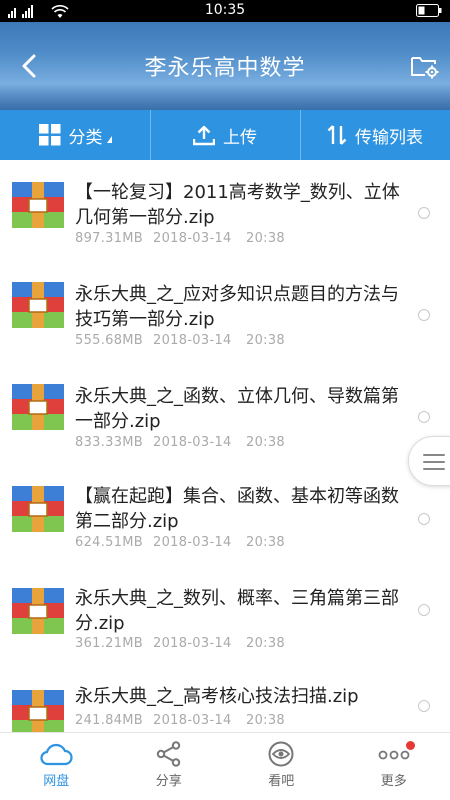 This screenshot has width=450, height=800. I want to click on transfer-list-button: 传输列表, so click(375, 135).